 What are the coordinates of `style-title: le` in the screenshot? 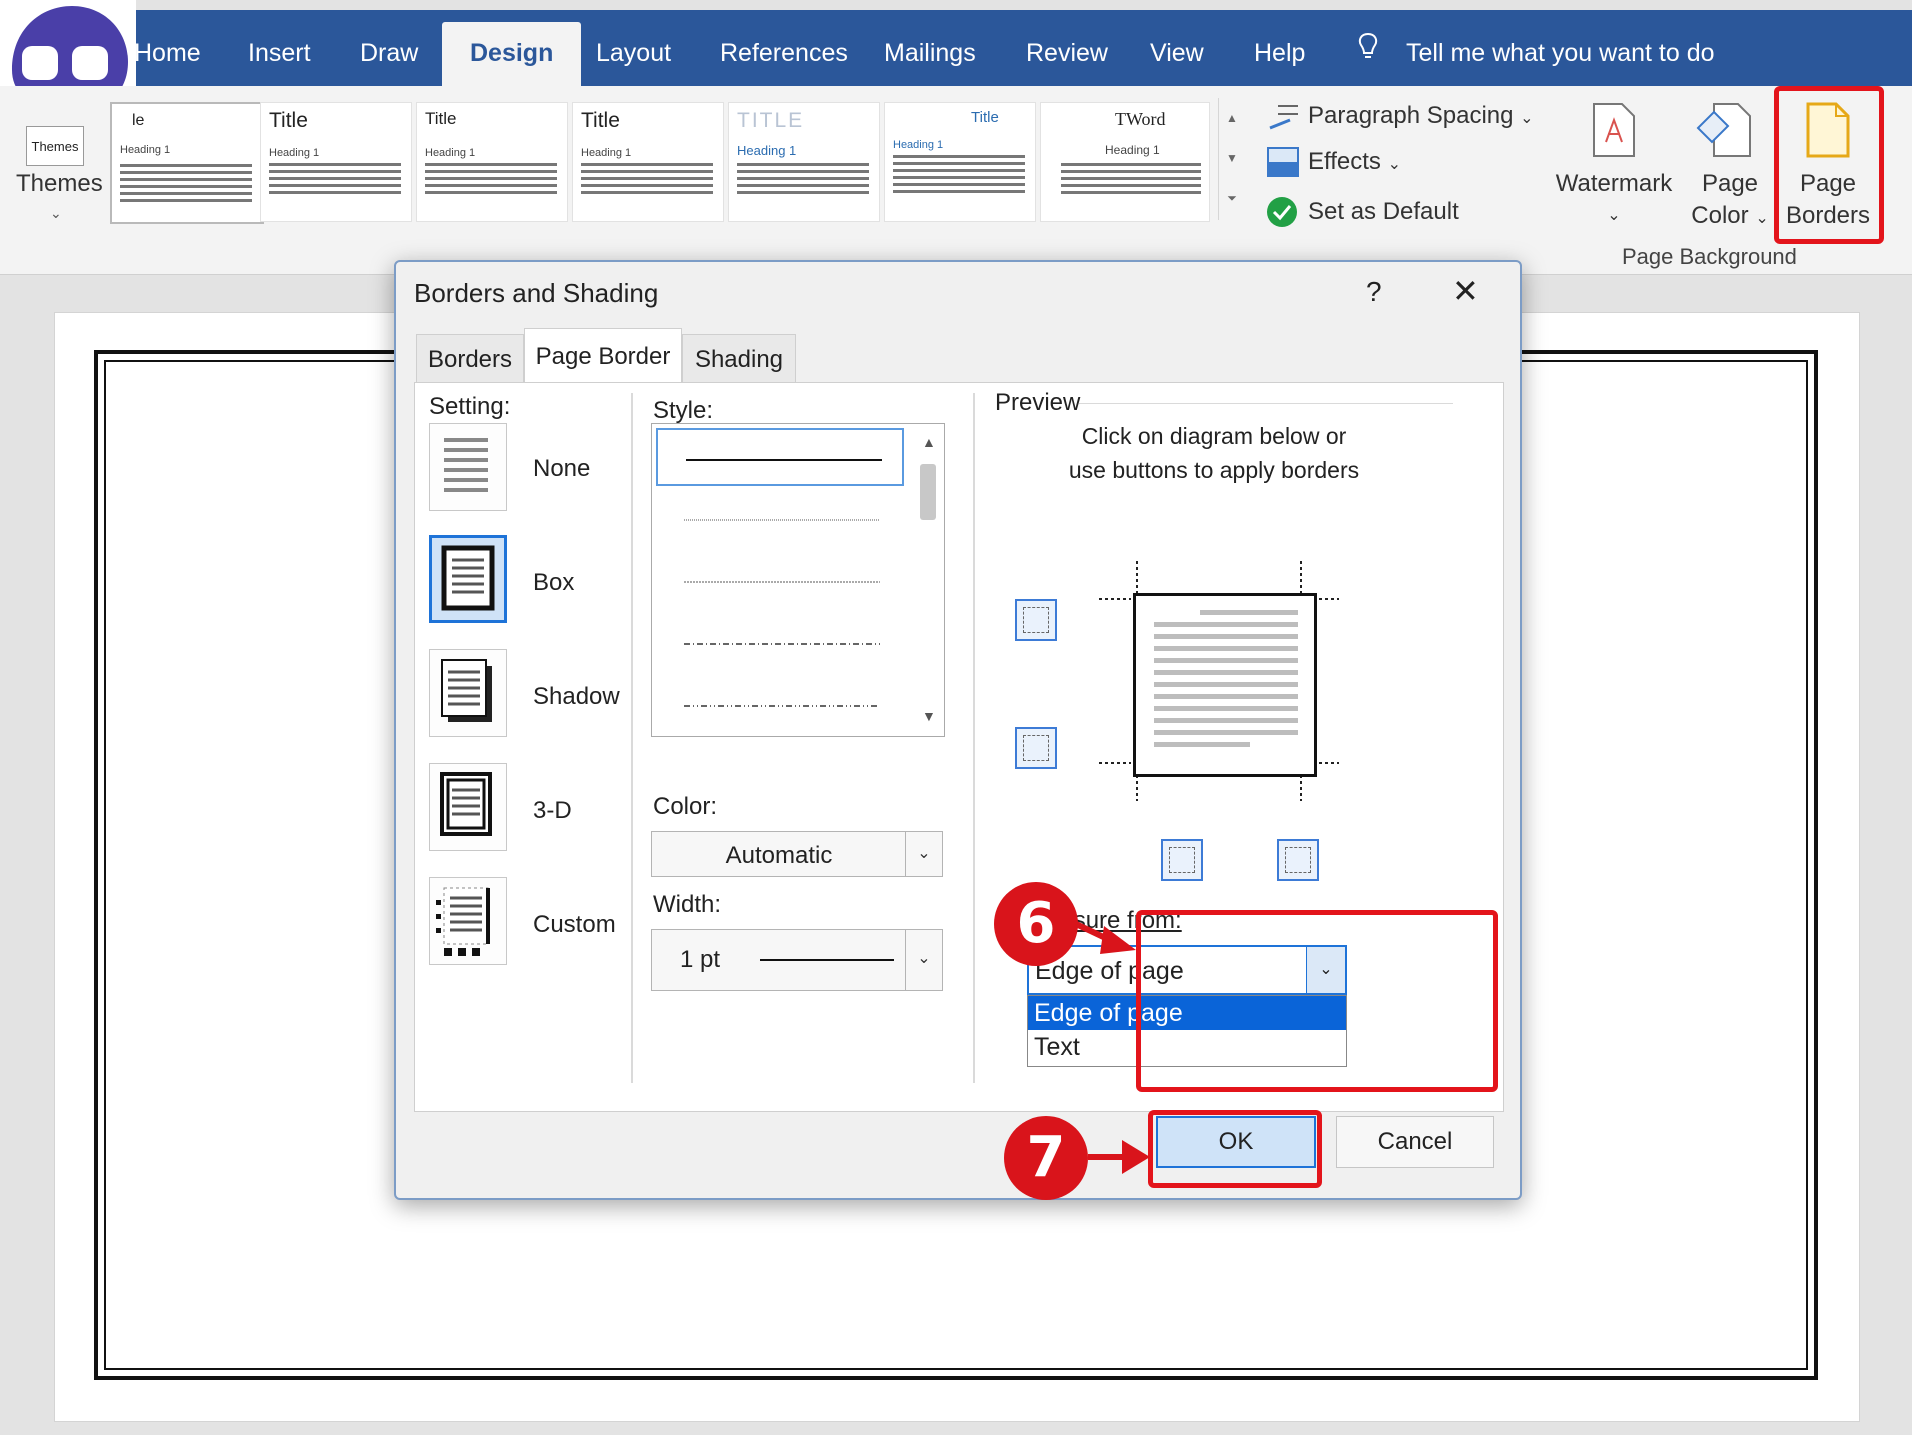 It's located at (138, 120).